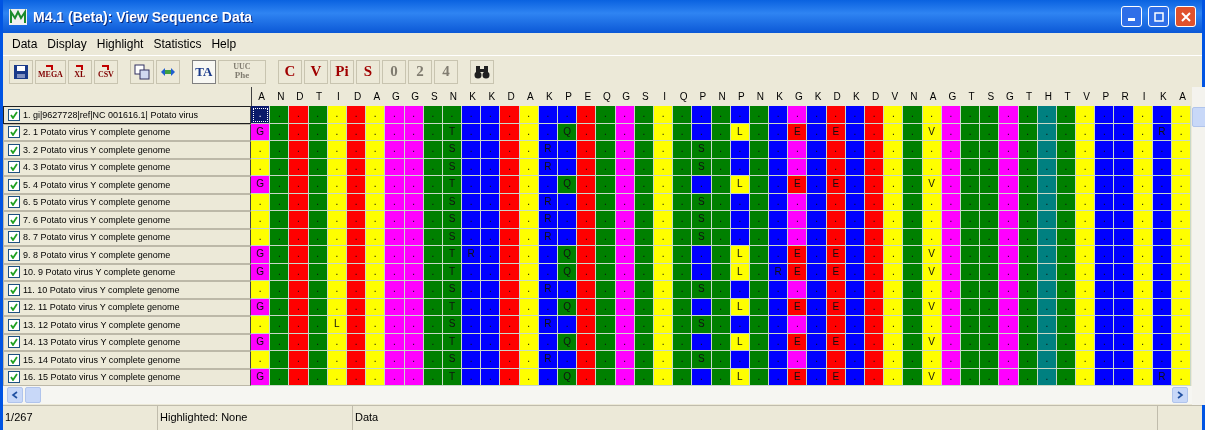 Image resolution: width=1205 pixels, height=430 pixels. I want to click on scroll-left-button, so click(15, 395).